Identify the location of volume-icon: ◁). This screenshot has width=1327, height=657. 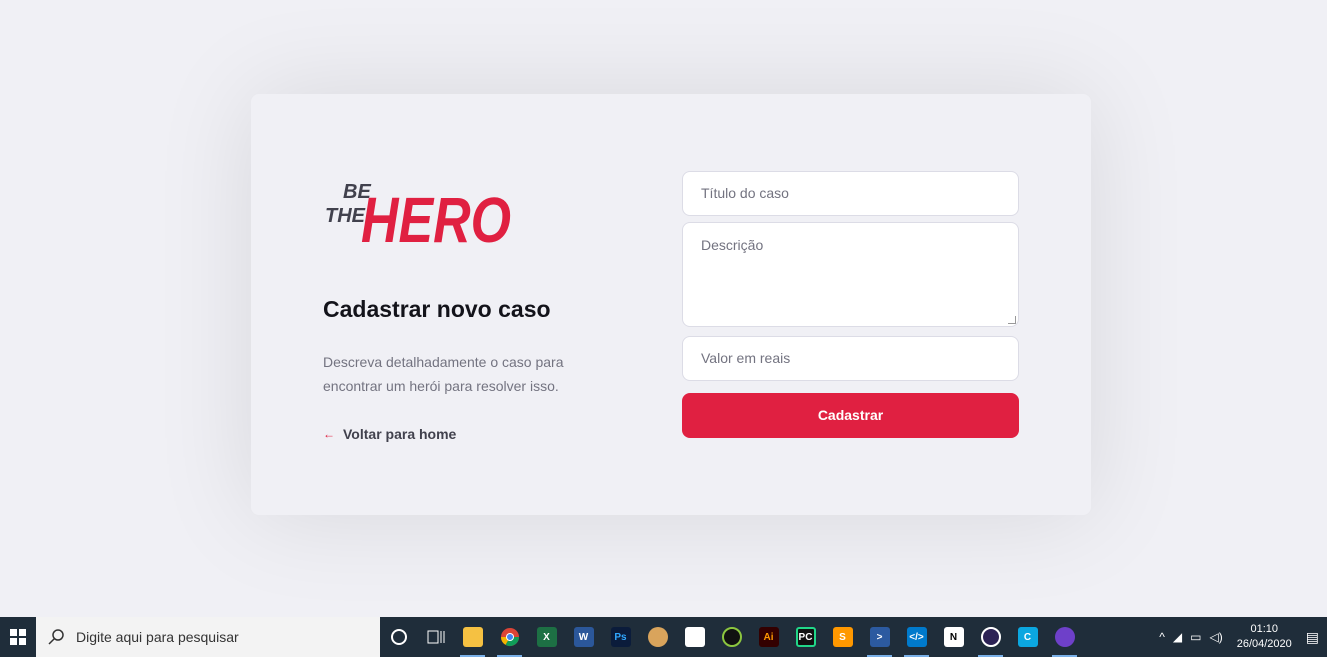
(1215, 637).